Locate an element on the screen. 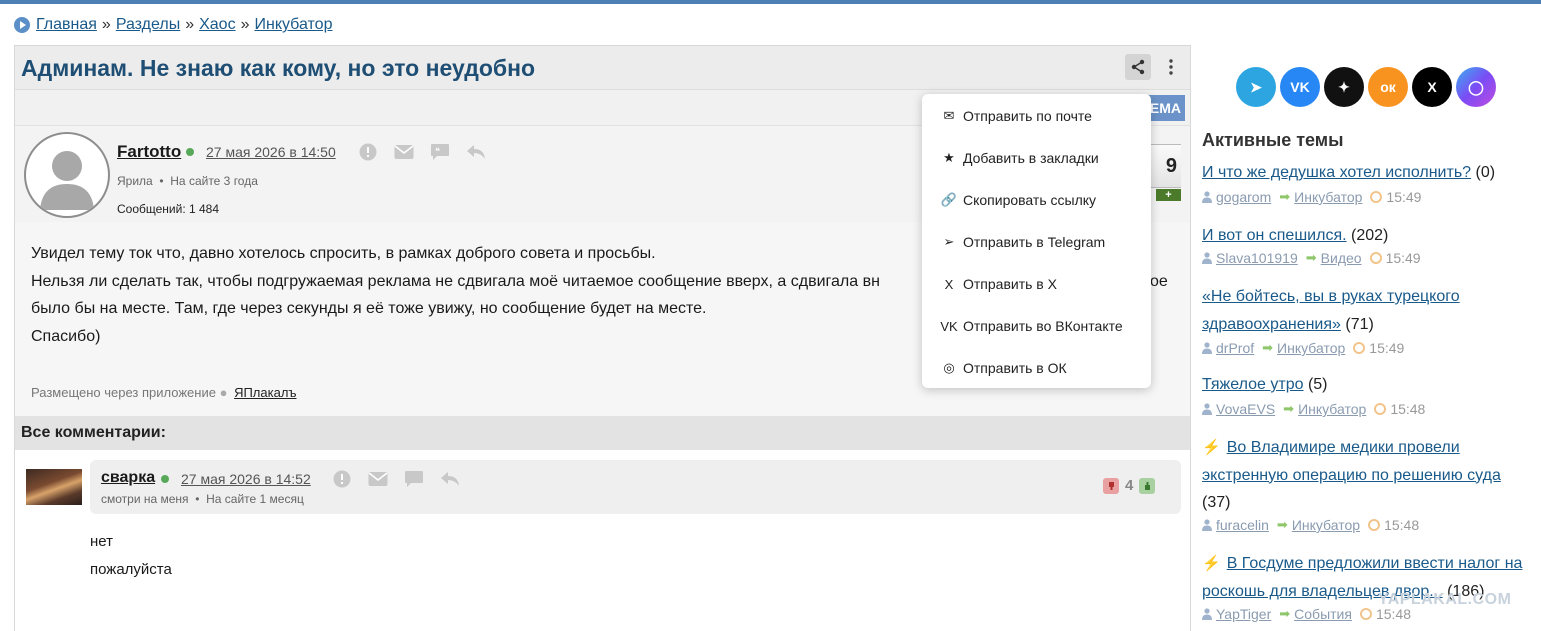  avatar is located at coordinates (67, 175).